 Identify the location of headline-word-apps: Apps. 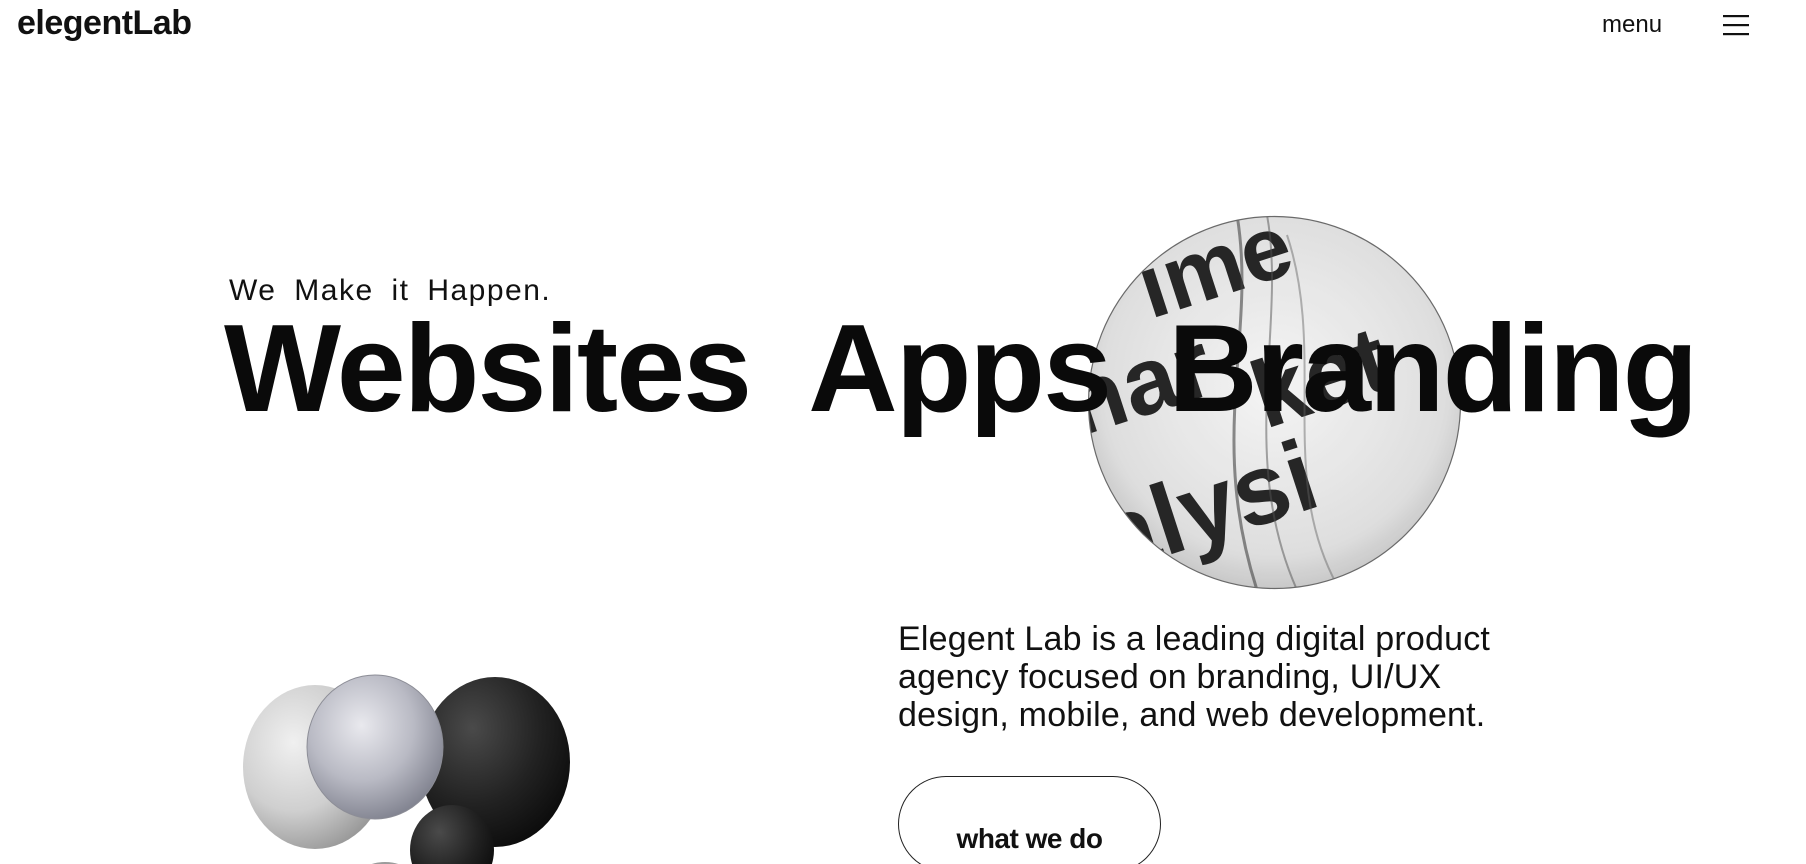
(960, 369).